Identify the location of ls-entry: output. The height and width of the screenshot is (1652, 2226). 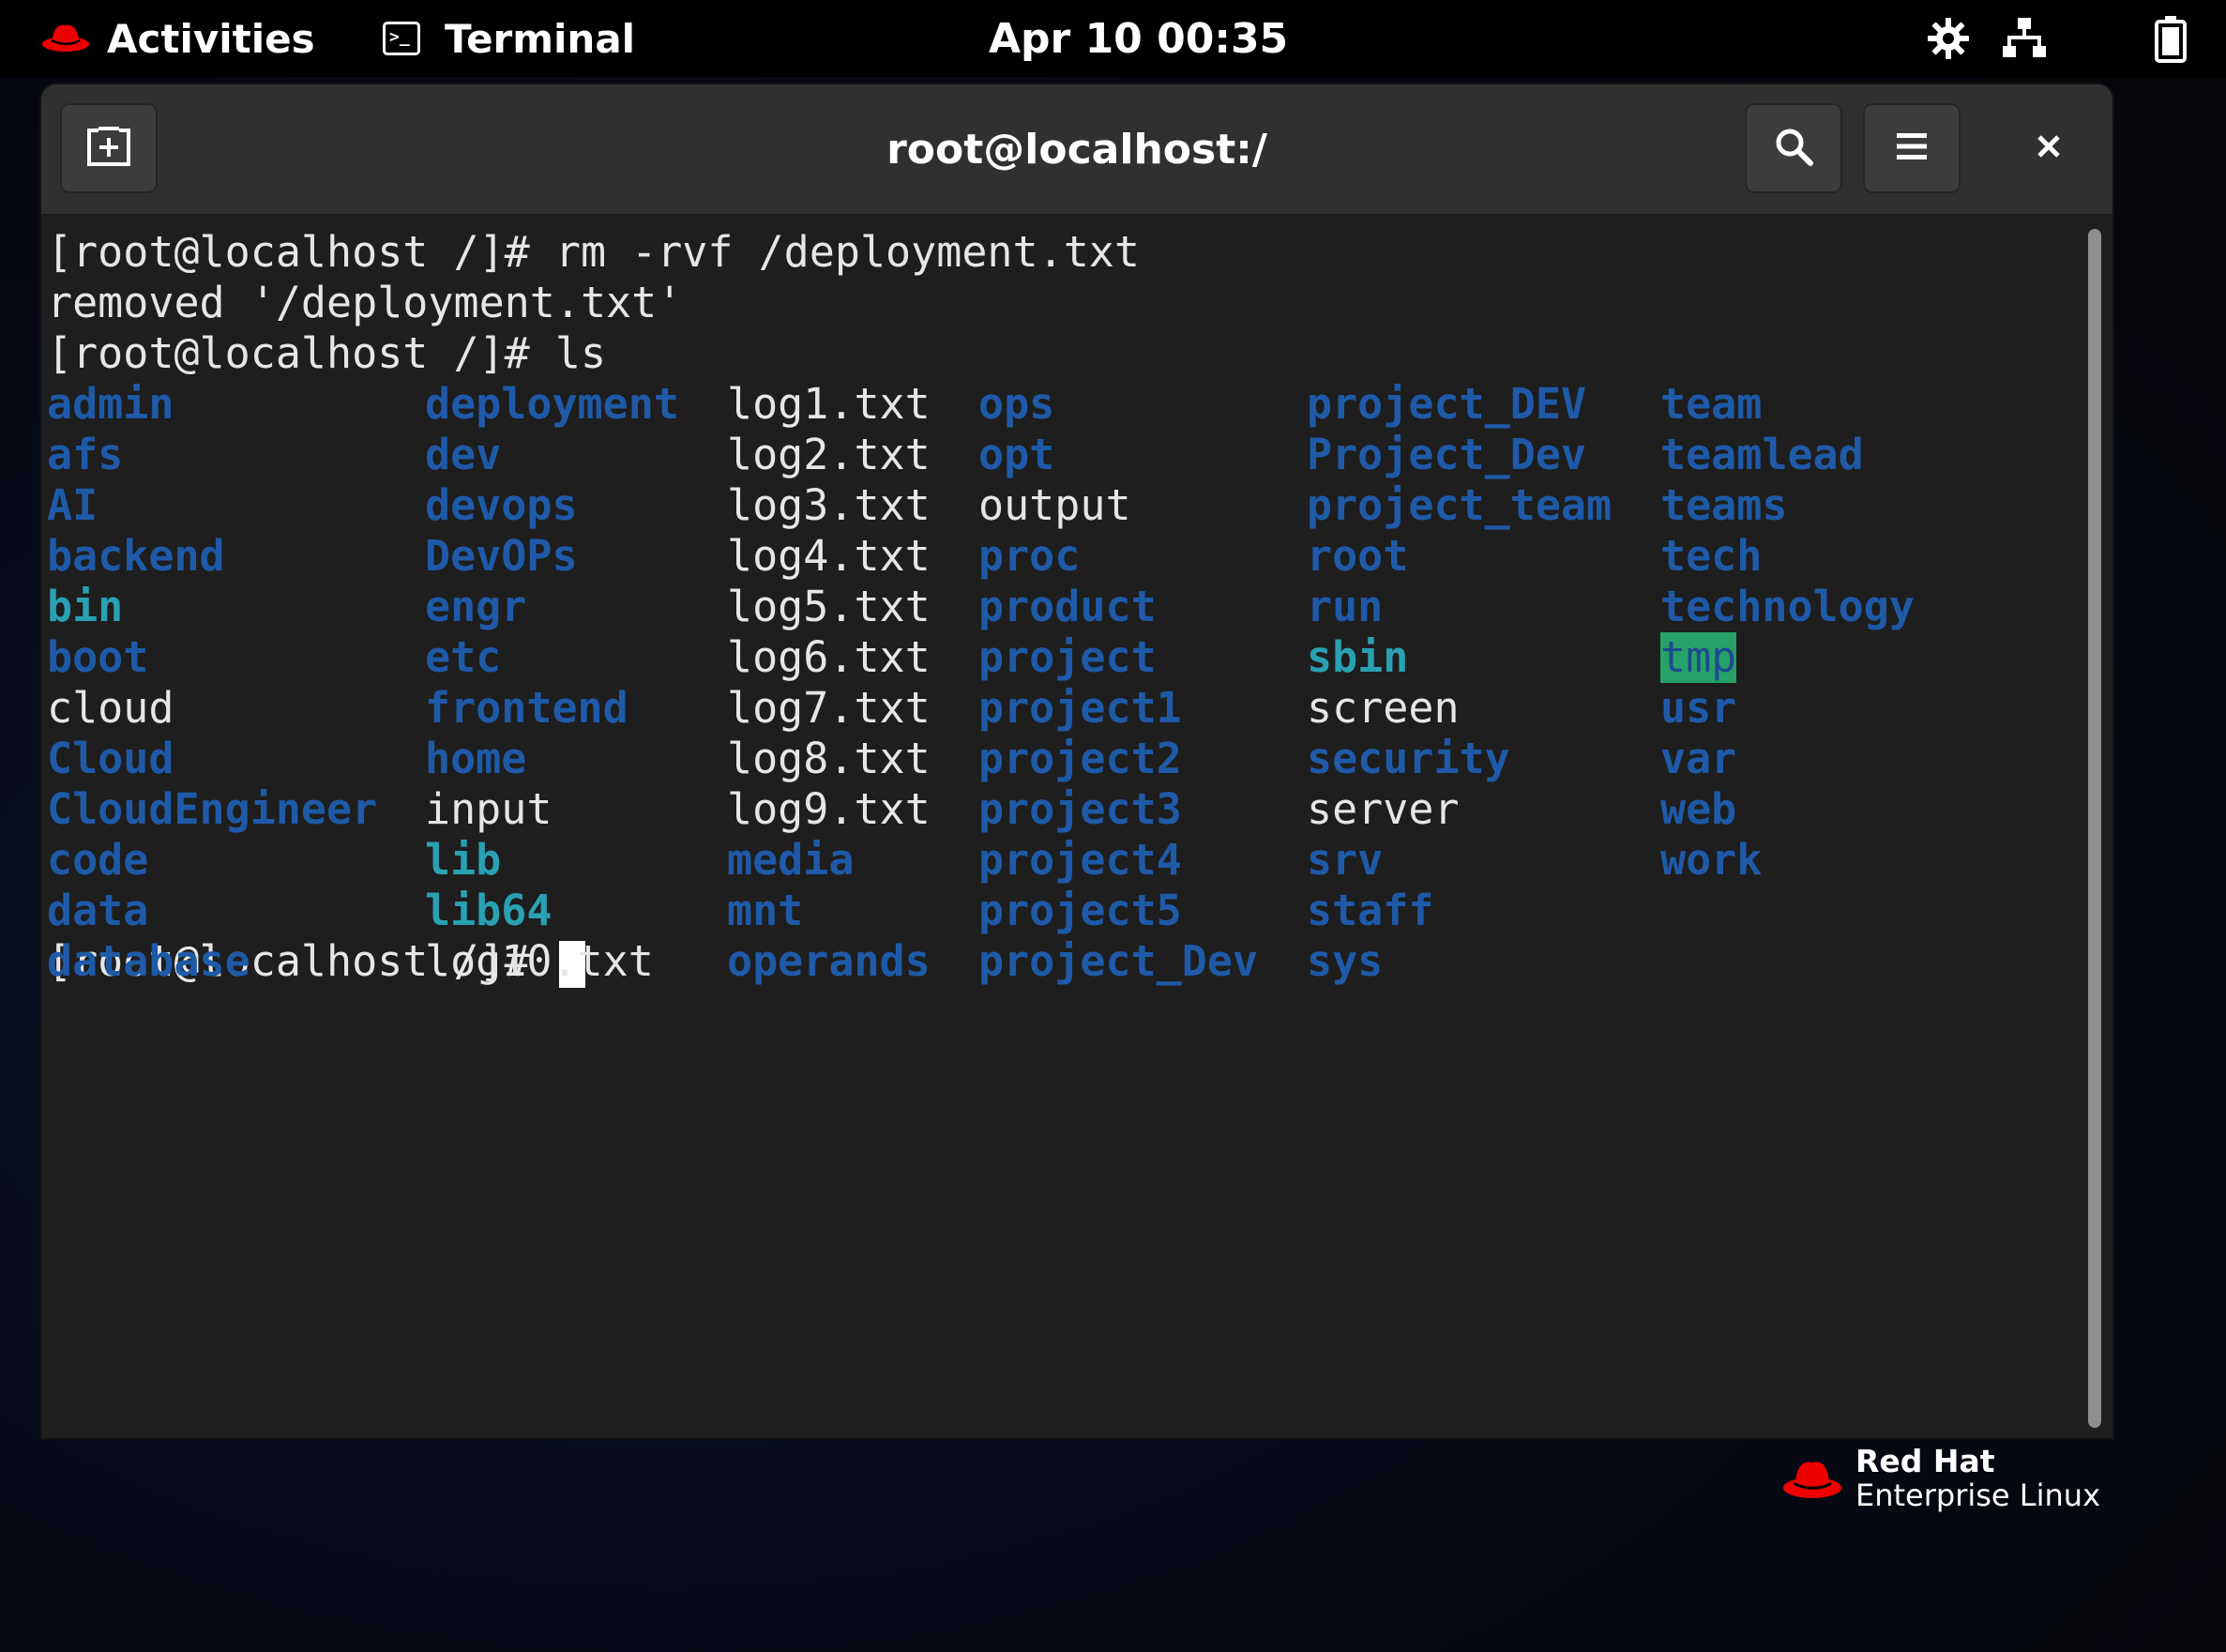
(1055, 505).